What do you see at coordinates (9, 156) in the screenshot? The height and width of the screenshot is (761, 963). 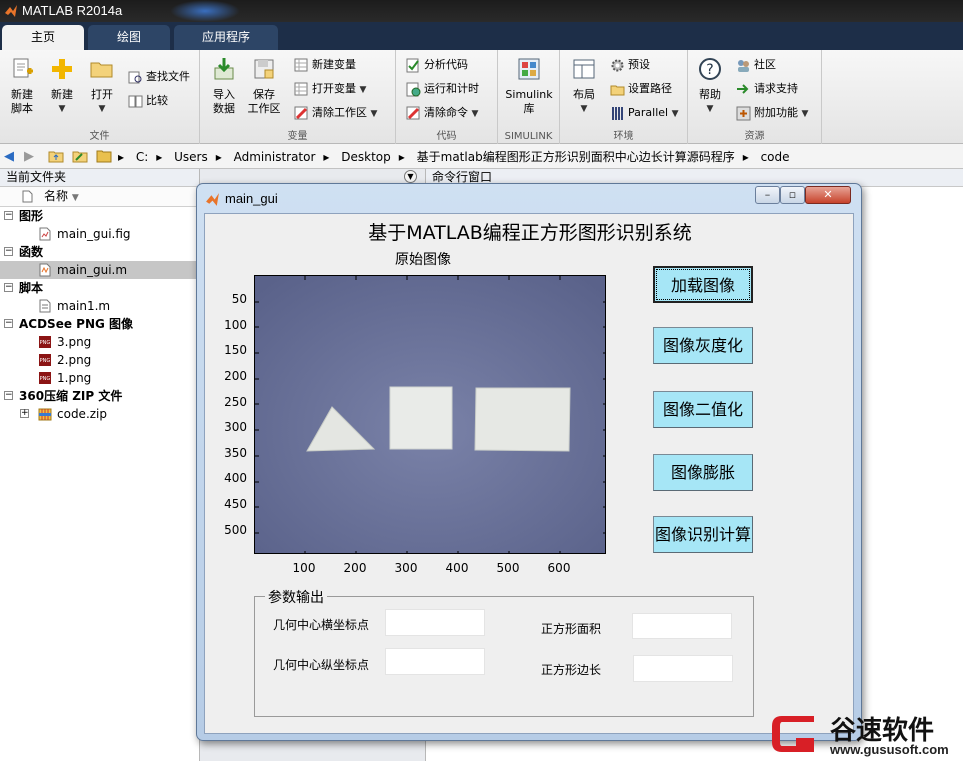 I see `back-arrow-icon: ◀` at bounding box center [9, 156].